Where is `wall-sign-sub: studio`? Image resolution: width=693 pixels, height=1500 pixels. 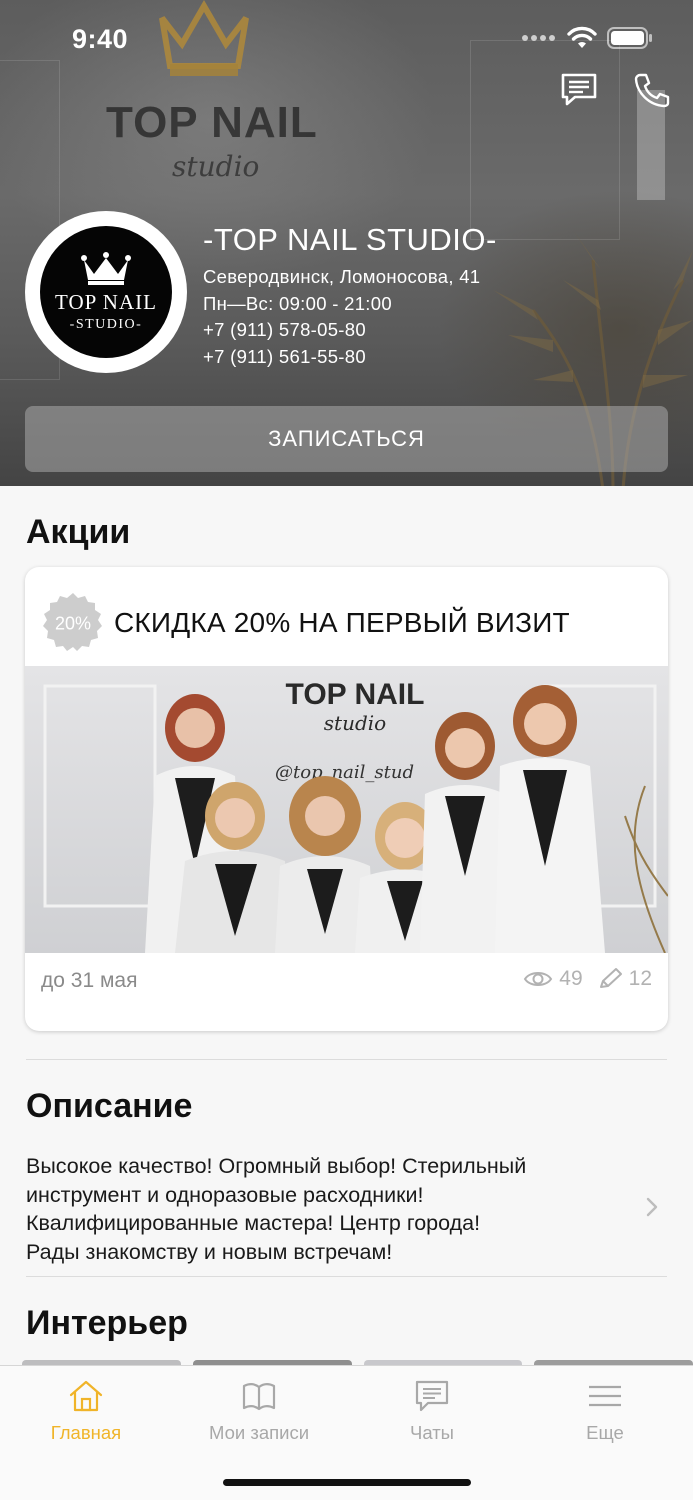
wall-sign-sub: studio is located at coordinates (216, 166).